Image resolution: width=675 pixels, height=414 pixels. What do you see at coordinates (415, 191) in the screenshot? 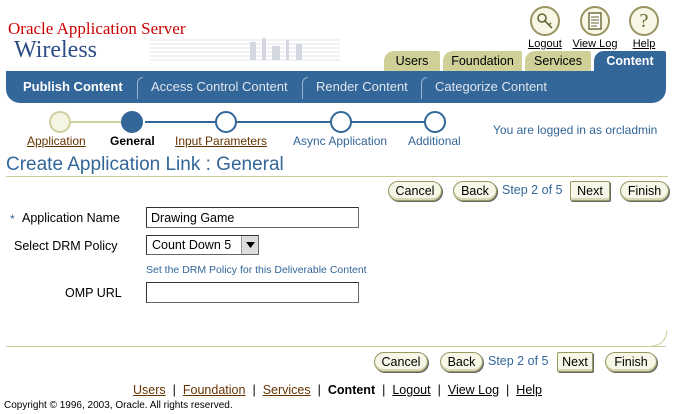
I see `cancel-button-top: Cancel` at bounding box center [415, 191].